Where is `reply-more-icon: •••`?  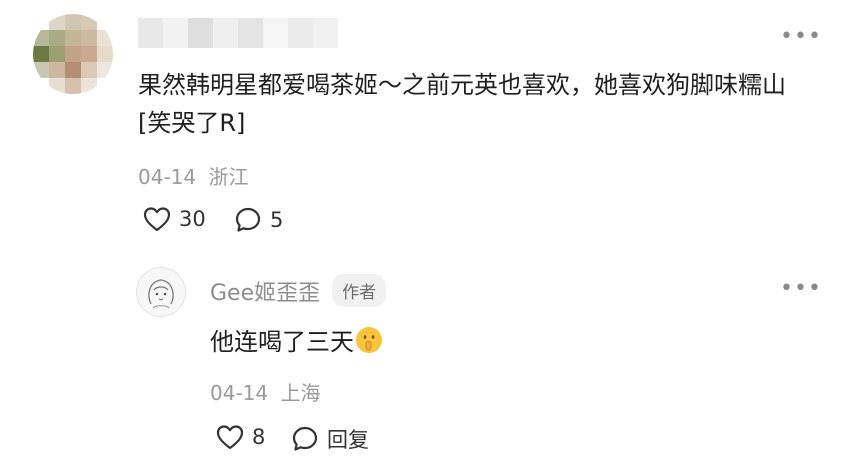
reply-more-icon: ••• is located at coordinates (801, 289).